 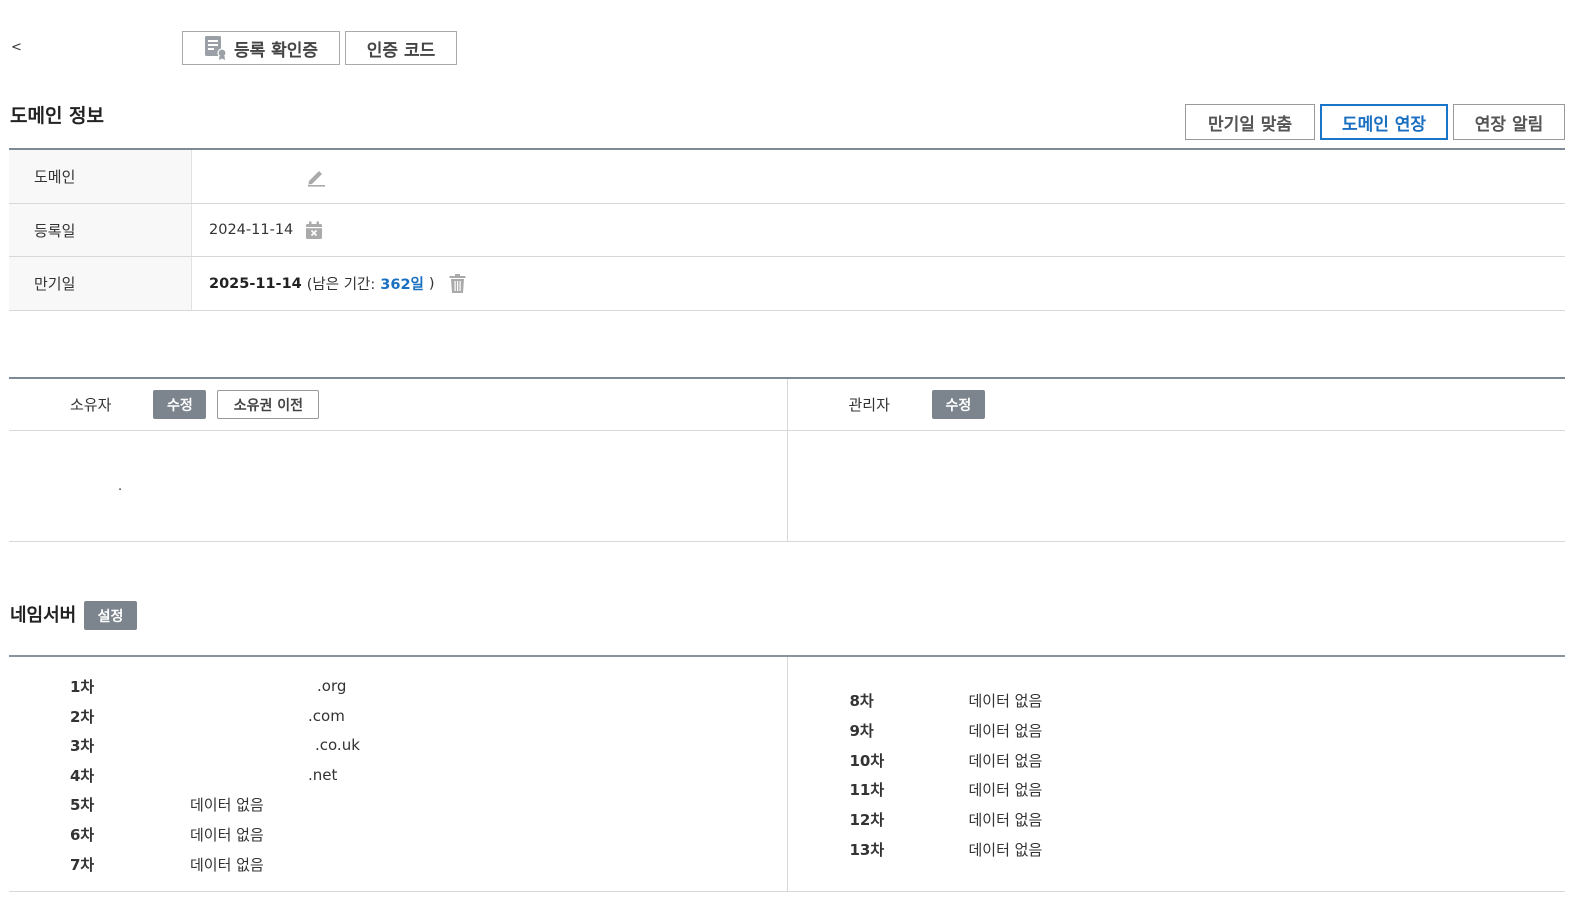 I want to click on nameserver-title: 네임서버, so click(x=43, y=615).